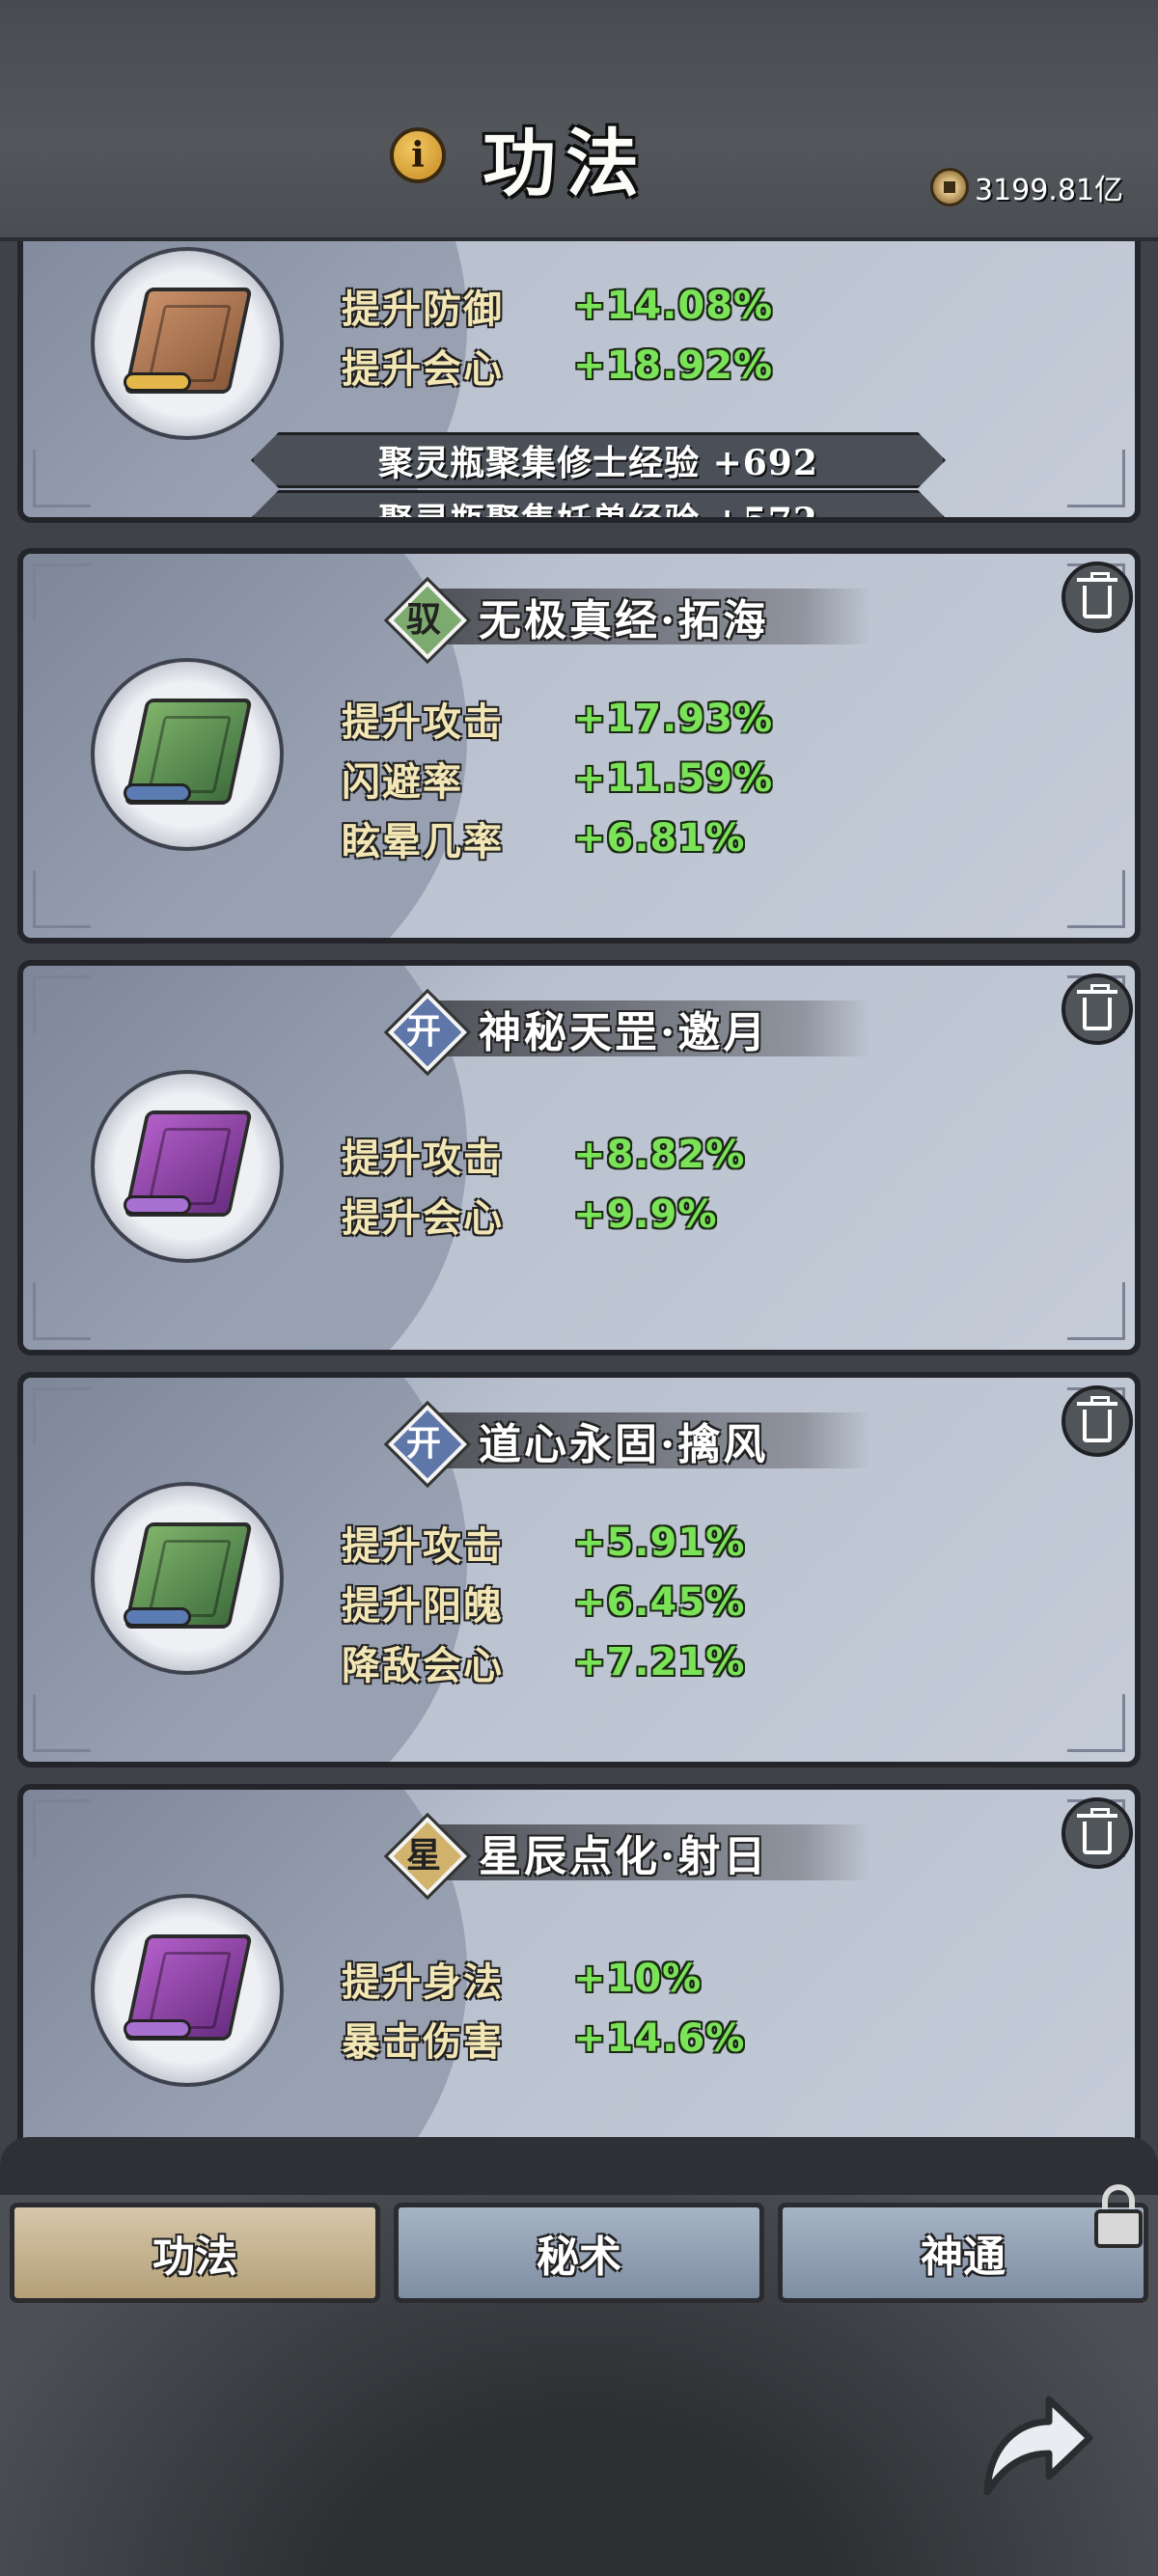  I want to click on tab-bar: 功法 秘术 神通, so click(579, 2256).